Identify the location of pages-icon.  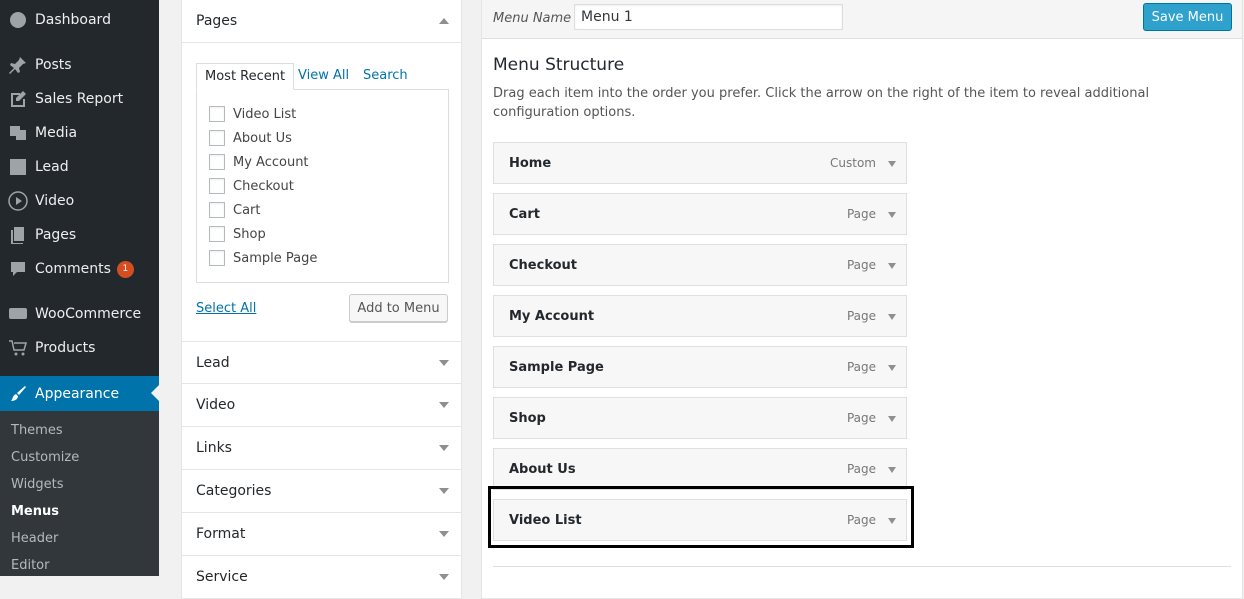
(17, 235).